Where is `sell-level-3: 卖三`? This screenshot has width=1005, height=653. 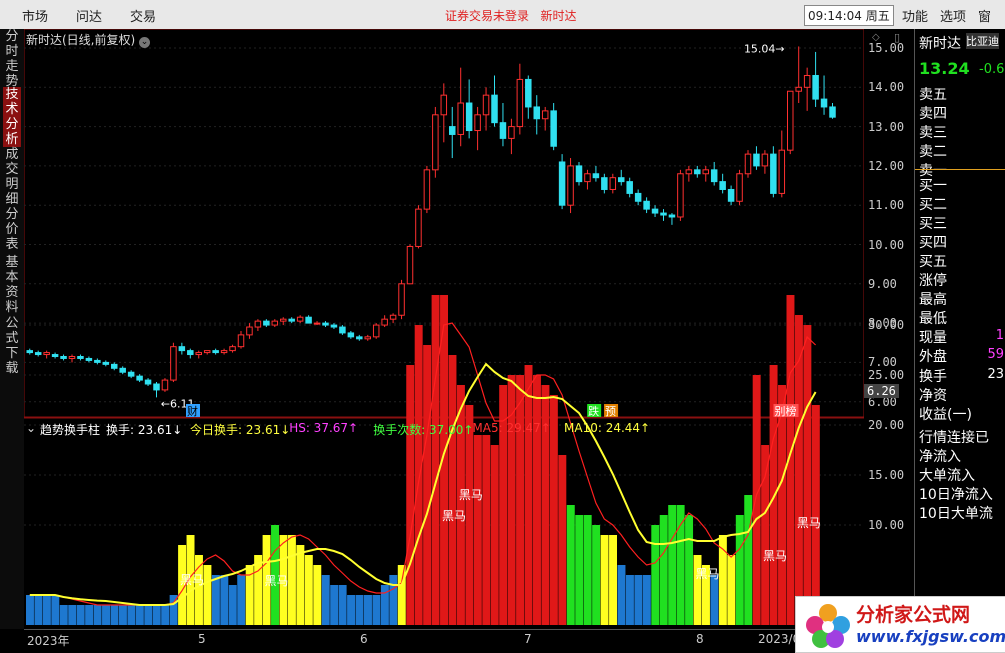 sell-level-3: 卖三 is located at coordinates (933, 133).